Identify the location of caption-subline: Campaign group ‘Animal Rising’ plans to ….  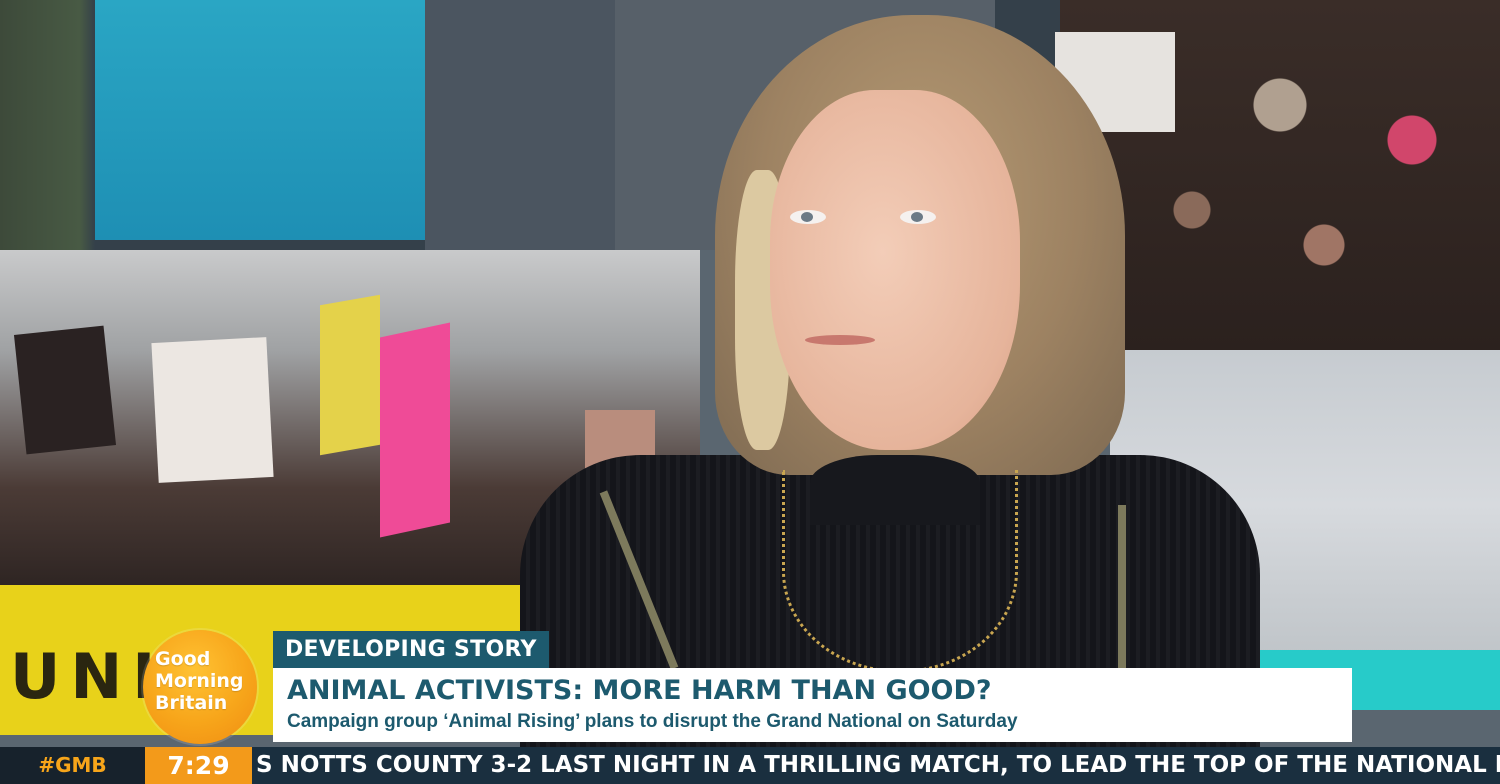
(652, 721).